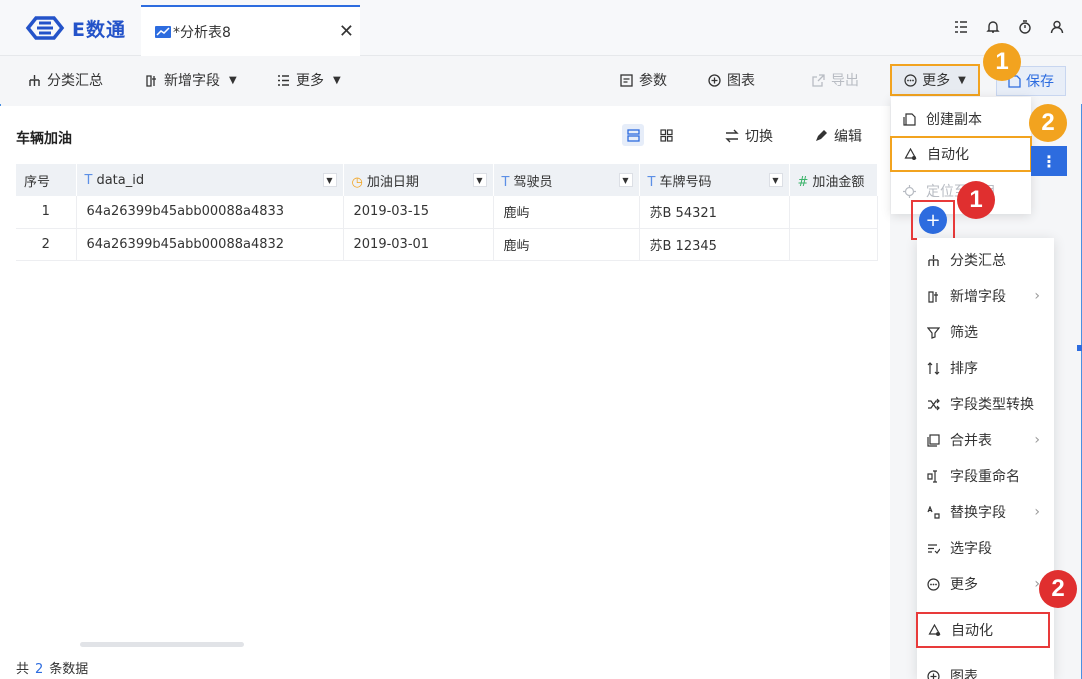 This screenshot has height=679, width=1082. I want to click on menu-item-label: 排序, so click(964, 369).